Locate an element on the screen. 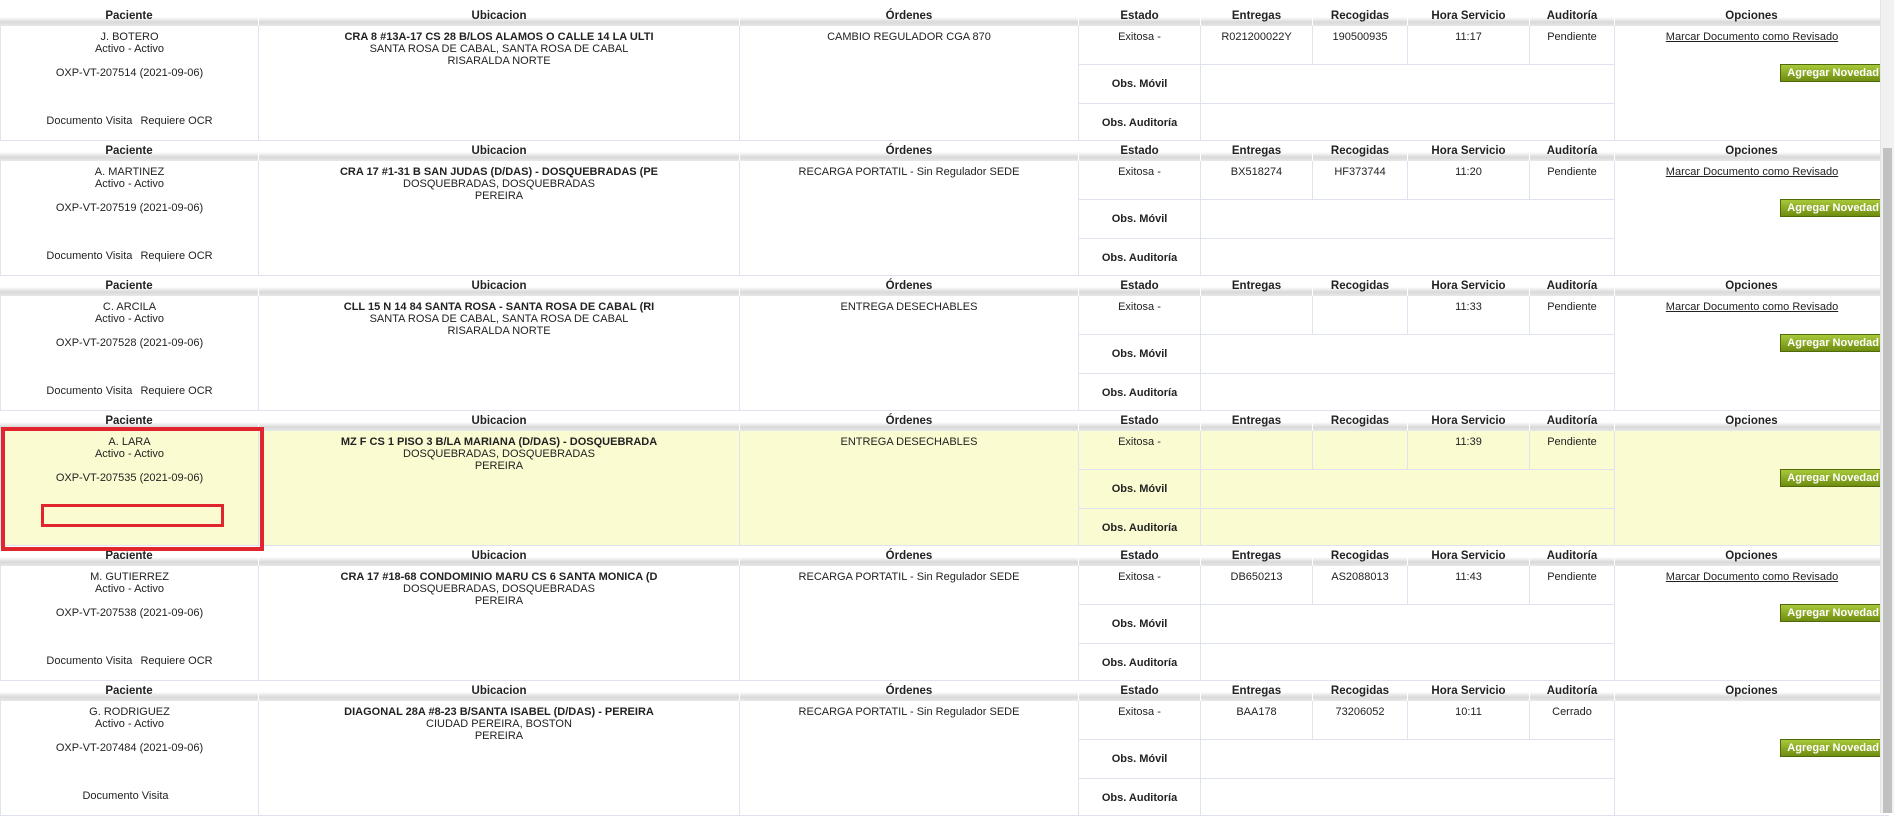  entregas-cell is located at coordinates (1257, 450).